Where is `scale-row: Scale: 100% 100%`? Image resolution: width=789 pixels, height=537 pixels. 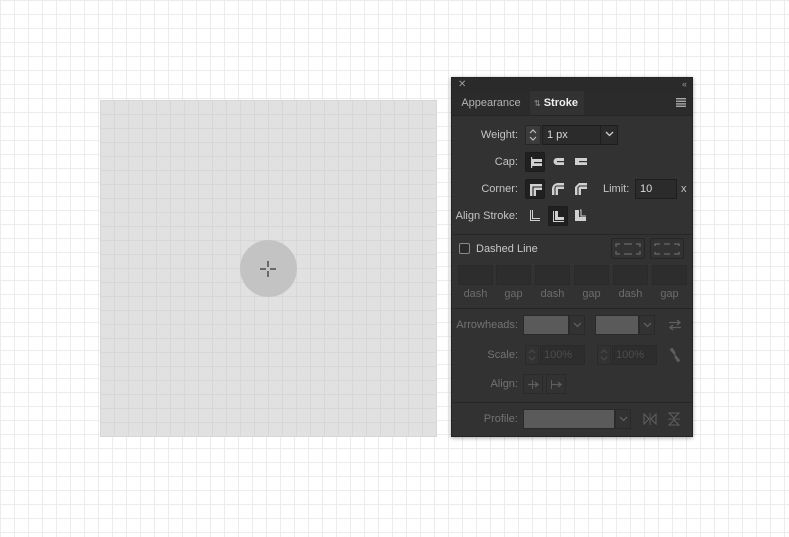 scale-row: Scale: 100% 100% is located at coordinates (572, 355).